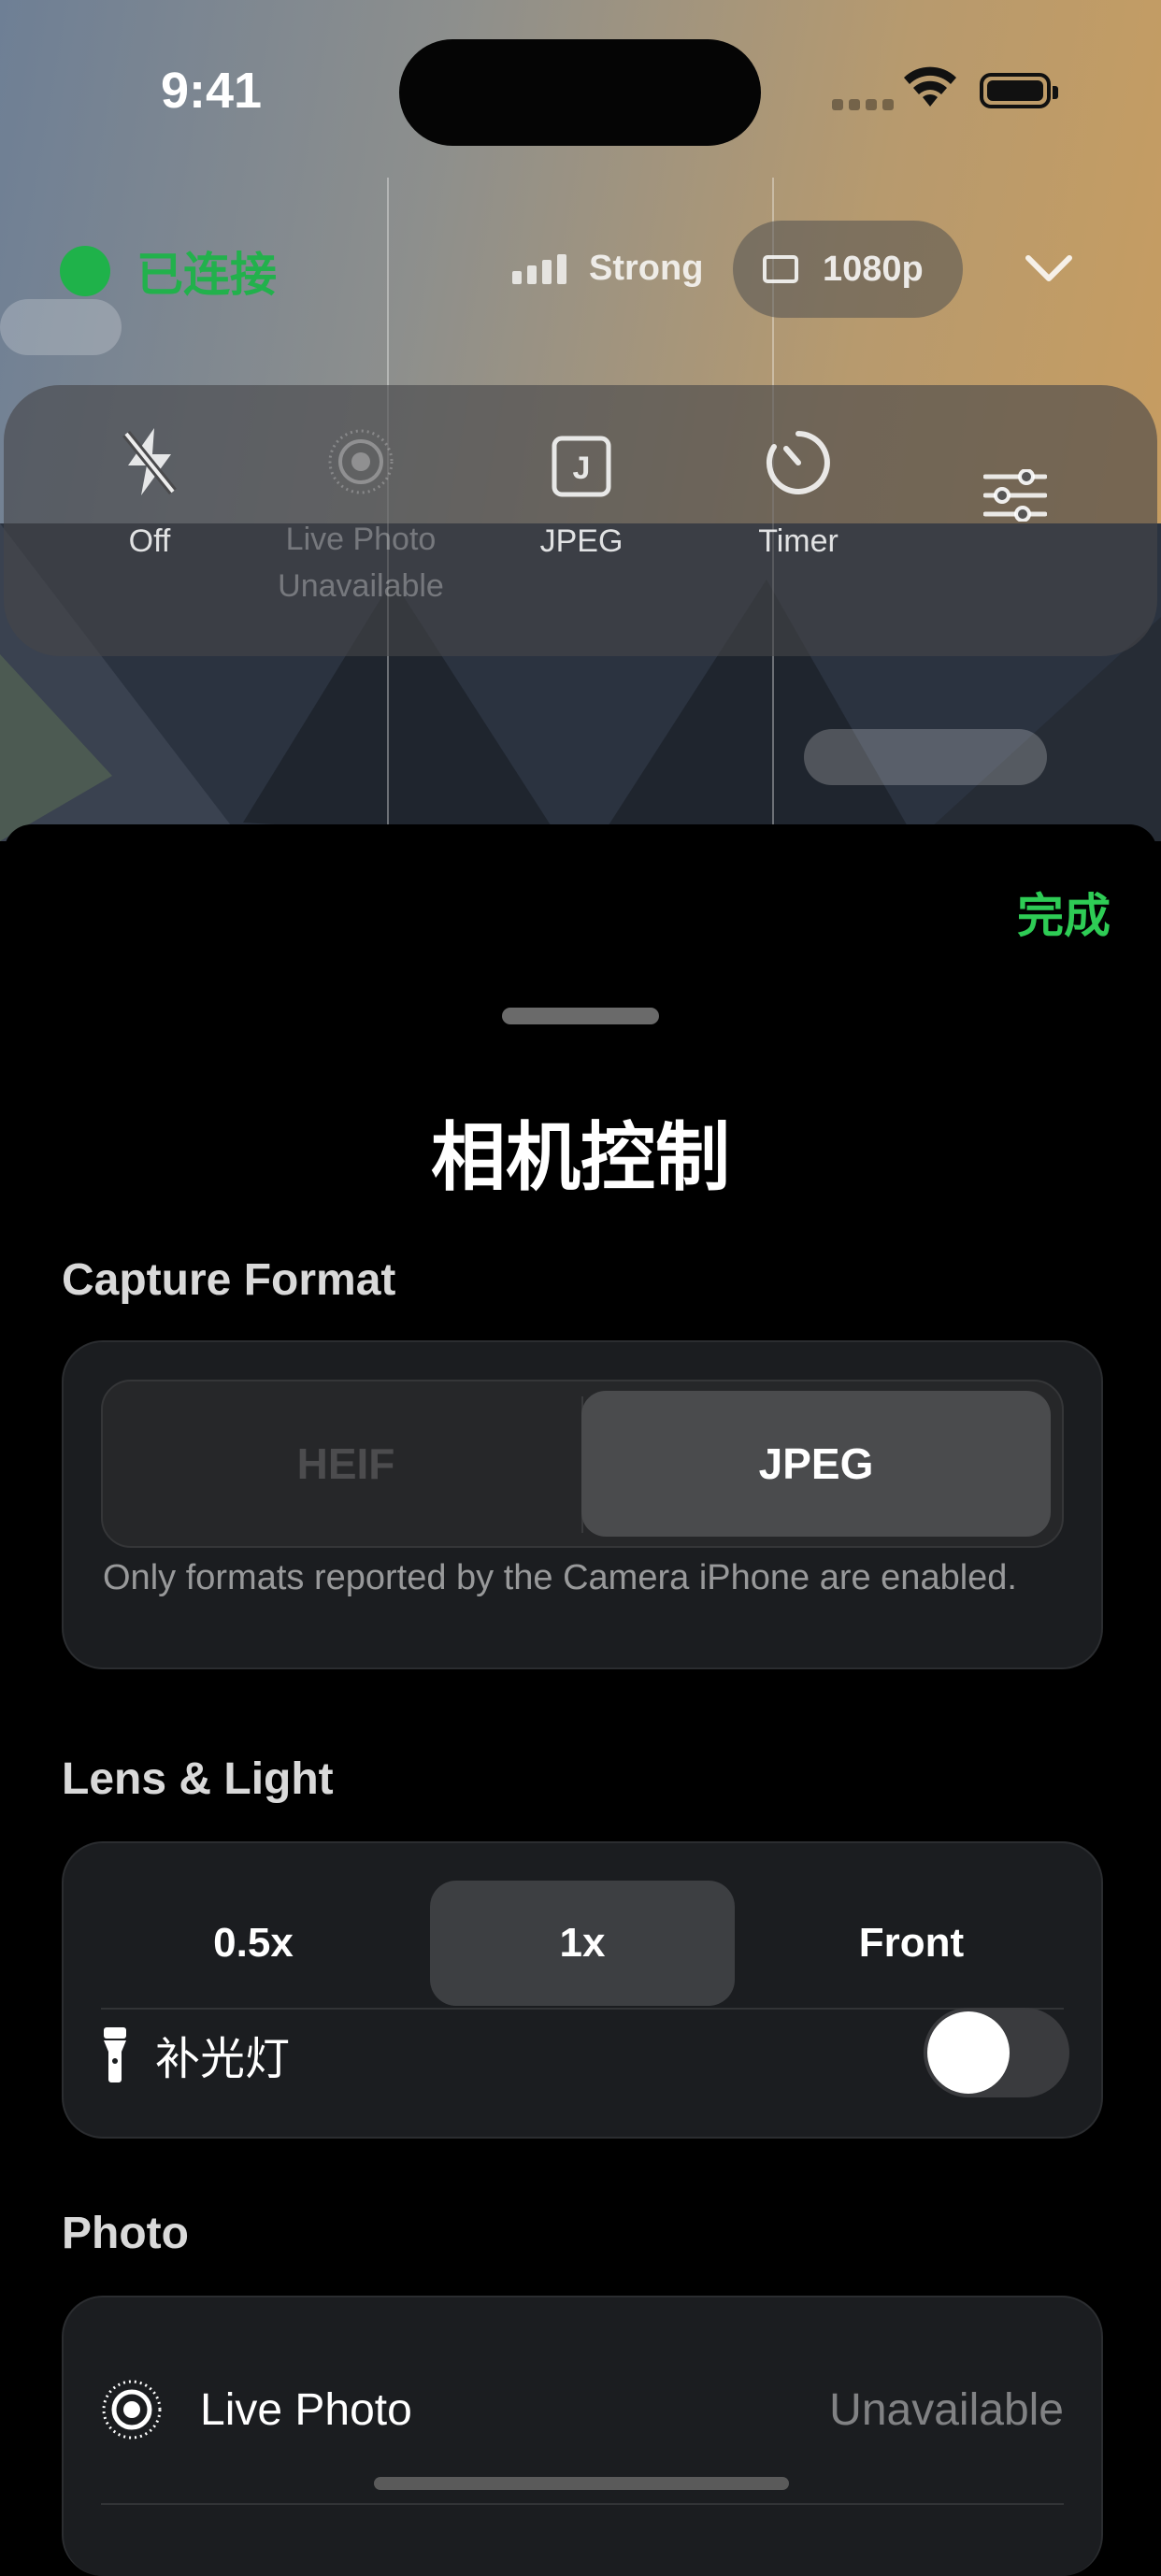 This screenshot has width=1161, height=2576. I want to click on lens-option-1x: 1x, so click(582, 1944).